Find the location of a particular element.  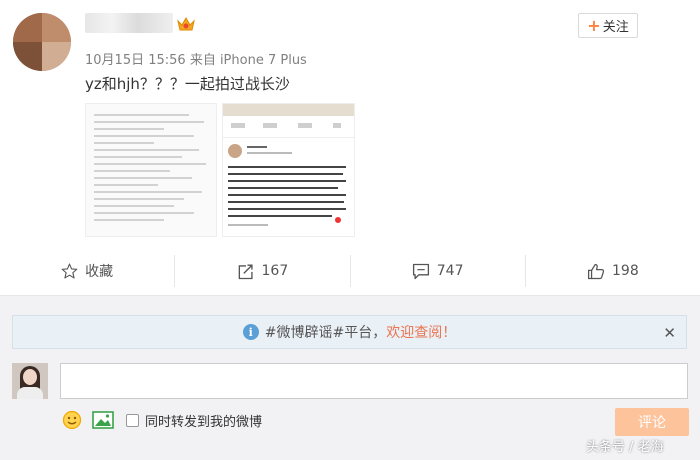

follow-label: 关注 is located at coordinates (615, 27).